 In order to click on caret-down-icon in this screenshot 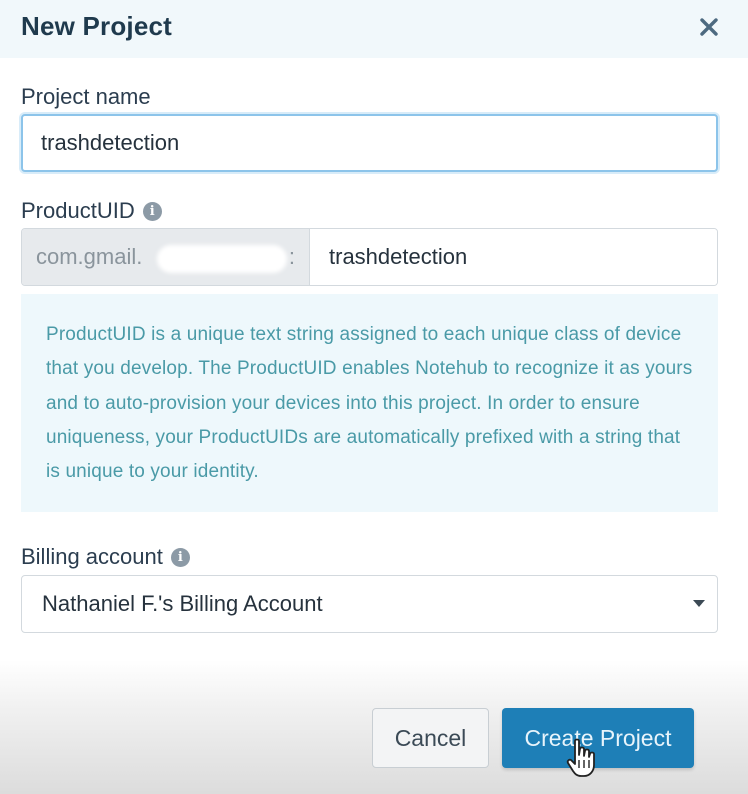, I will do `click(699, 603)`.